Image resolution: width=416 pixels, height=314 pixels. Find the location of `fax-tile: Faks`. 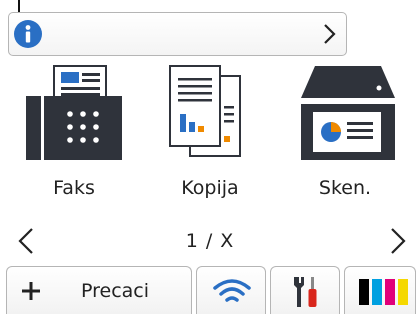

fax-tile: Faks is located at coordinates (74, 142).